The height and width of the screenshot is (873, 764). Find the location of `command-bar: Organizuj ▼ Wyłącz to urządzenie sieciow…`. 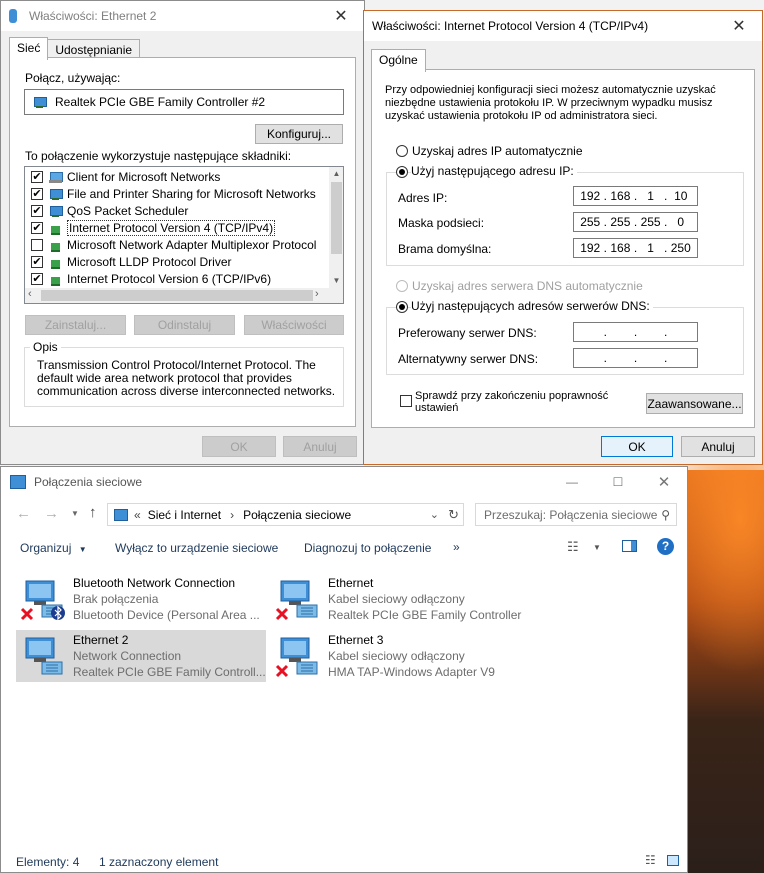

command-bar: Organizuj ▼ Wyłącz to urządzenie sieciow… is located at coordinates (344, 548).